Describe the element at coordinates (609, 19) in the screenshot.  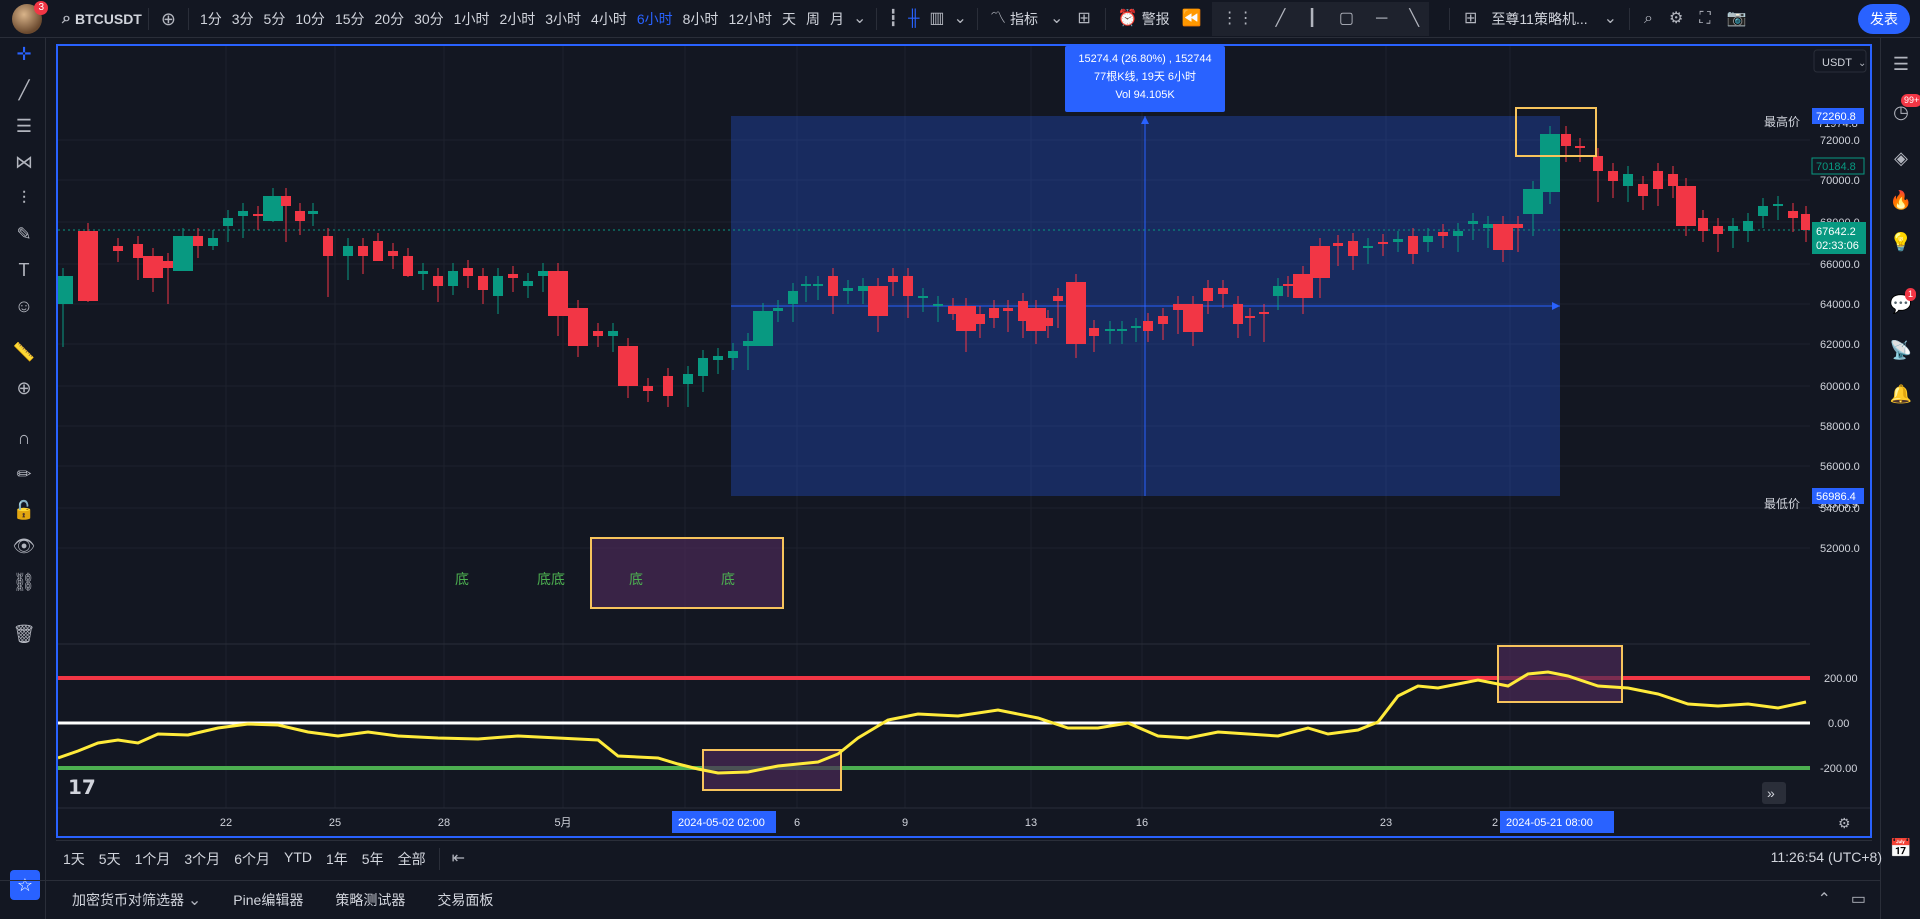
I see `timeframe-option: 4小时` at that location.